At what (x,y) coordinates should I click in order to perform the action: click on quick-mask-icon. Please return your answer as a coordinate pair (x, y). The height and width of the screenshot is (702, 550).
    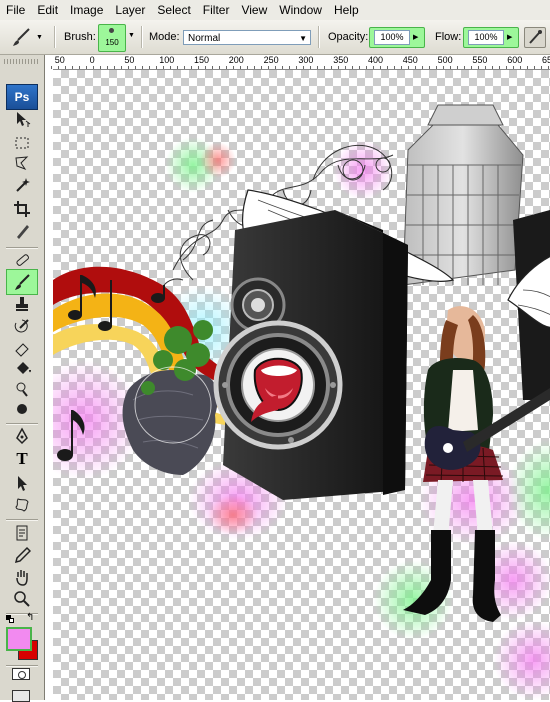
    Looking at the image, I should click on (22, 675).